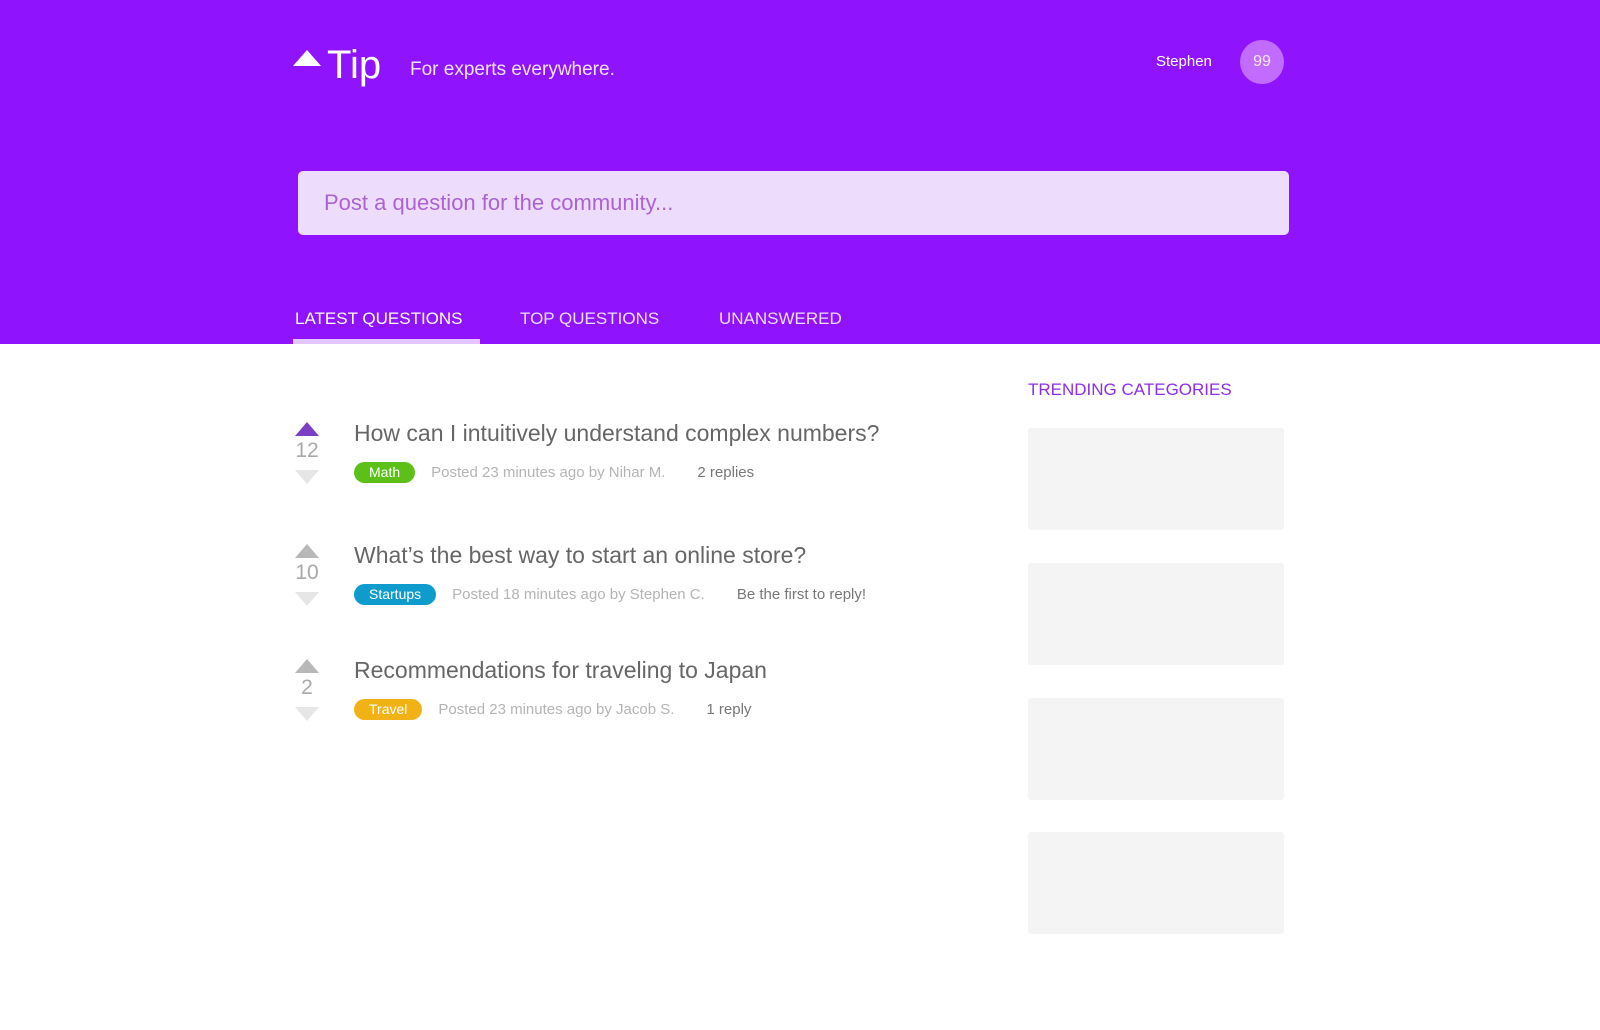 The image size is (1600, 1030). Describe the element at coordinates (307, 450) in the screenshot. I see `vote-count: 12` at that location.